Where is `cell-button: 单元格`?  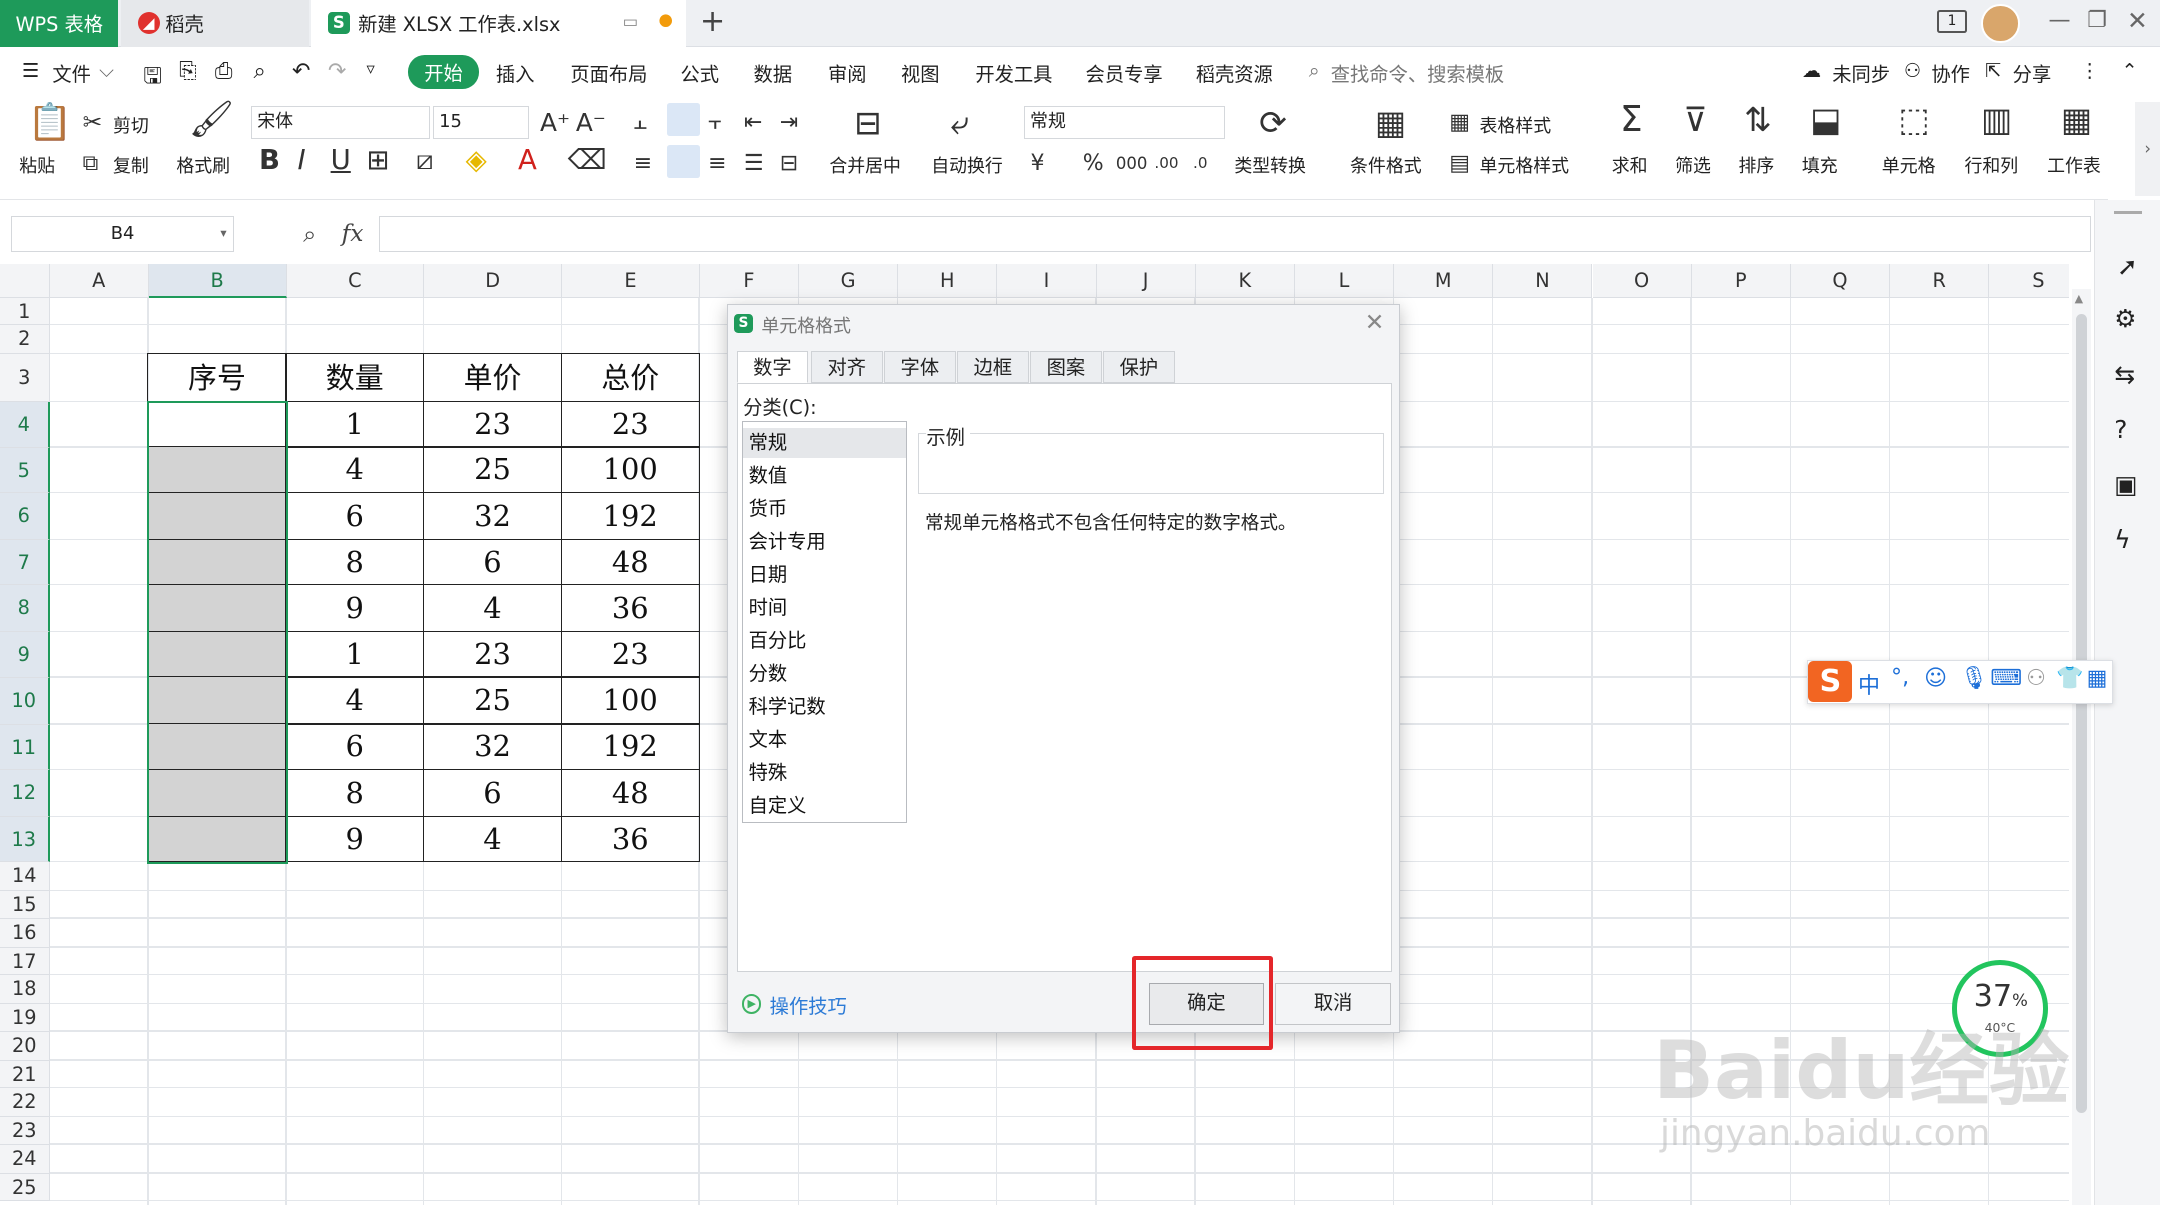 cell-button: 单元格 is located at coordinates (1909, 165).